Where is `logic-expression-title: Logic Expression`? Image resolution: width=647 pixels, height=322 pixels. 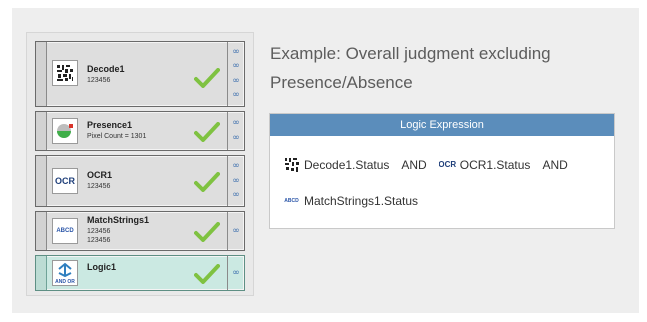 logic-expression-title: Logic Expression is located at coordinates (442, 125).